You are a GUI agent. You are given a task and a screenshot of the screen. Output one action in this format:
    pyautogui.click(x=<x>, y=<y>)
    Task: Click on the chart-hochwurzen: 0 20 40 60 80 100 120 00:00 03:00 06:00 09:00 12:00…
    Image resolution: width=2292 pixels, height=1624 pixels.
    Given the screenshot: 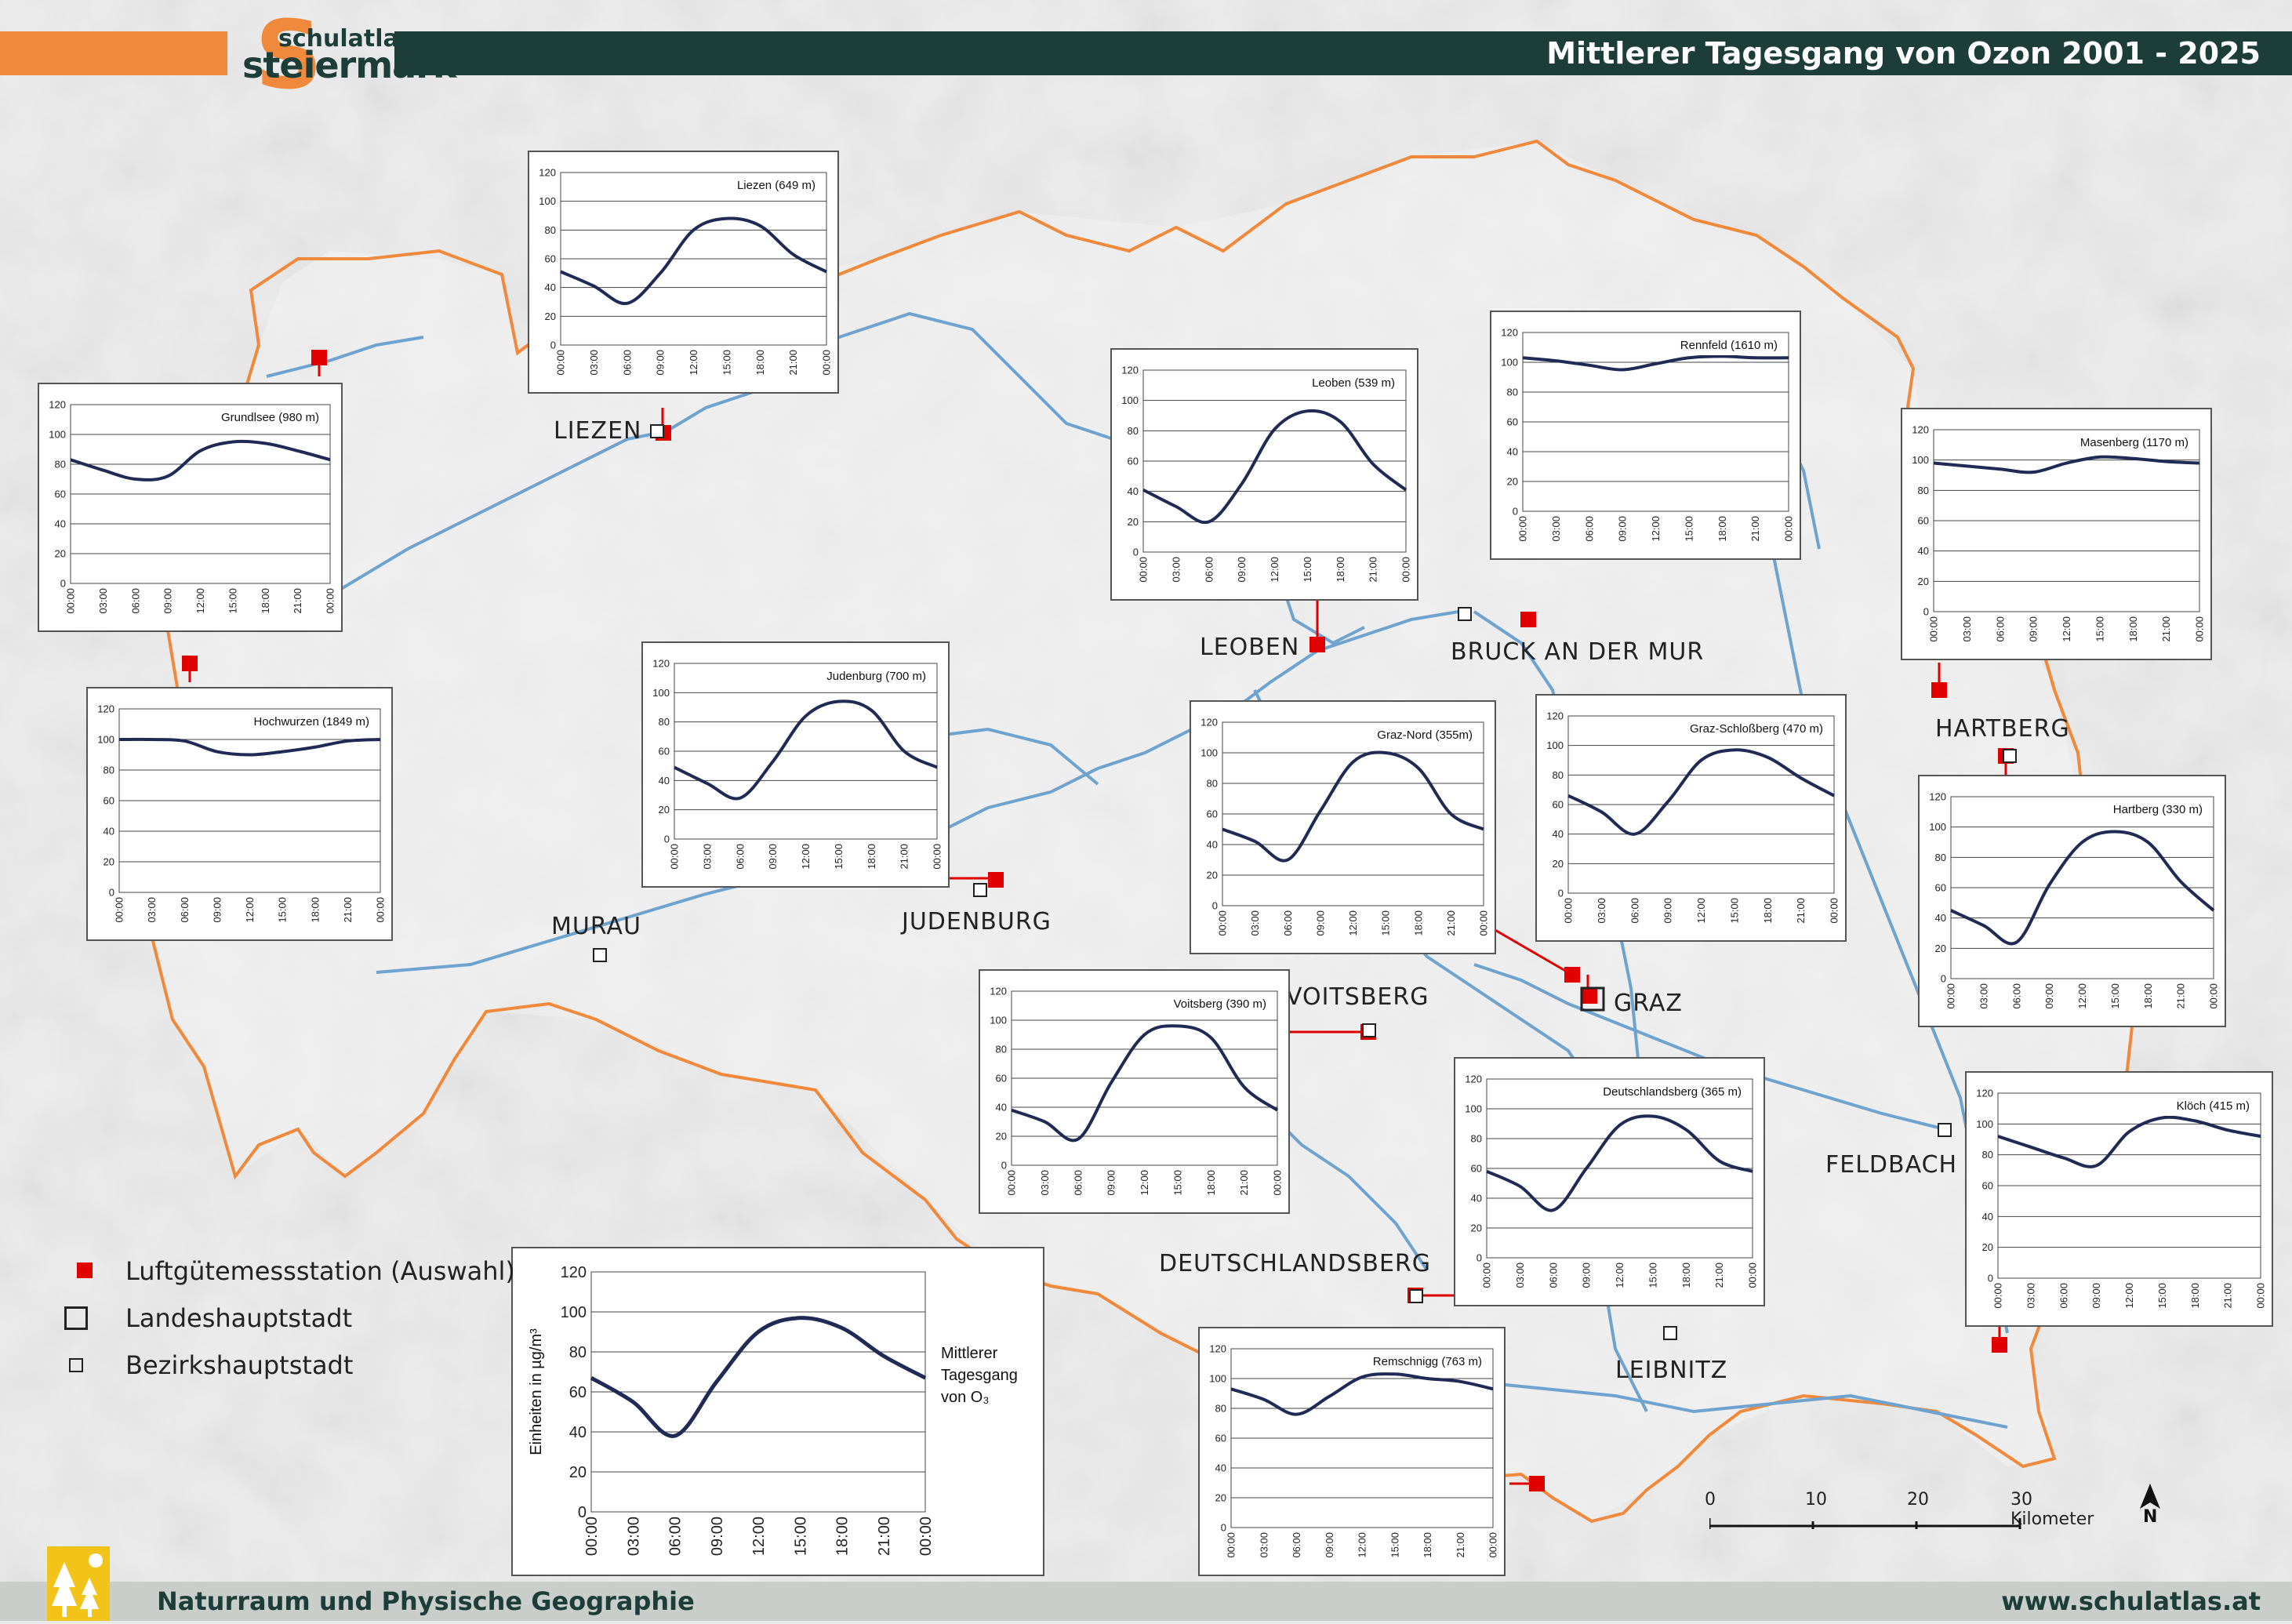 What is the action you would take?
    pyautogui.click(x=240, y=814)
    